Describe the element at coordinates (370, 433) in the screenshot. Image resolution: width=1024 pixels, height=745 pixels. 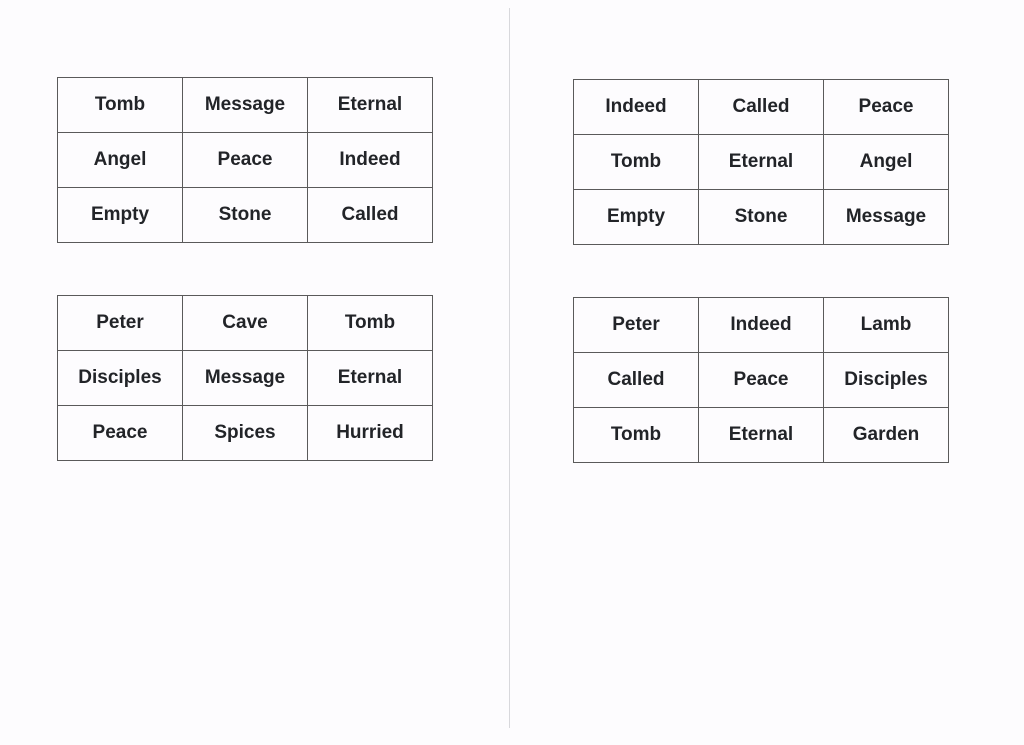
I see `grid-cell: Hurried` at that location.